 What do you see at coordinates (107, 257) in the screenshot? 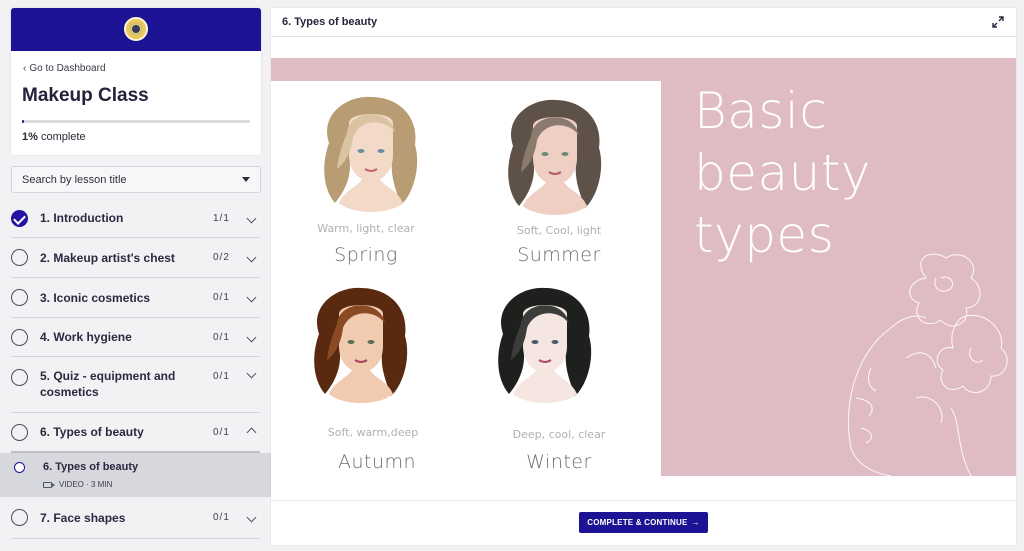
I see `lesson-title: 2. Makeup artist's chest` at bounding box center [107, 257].